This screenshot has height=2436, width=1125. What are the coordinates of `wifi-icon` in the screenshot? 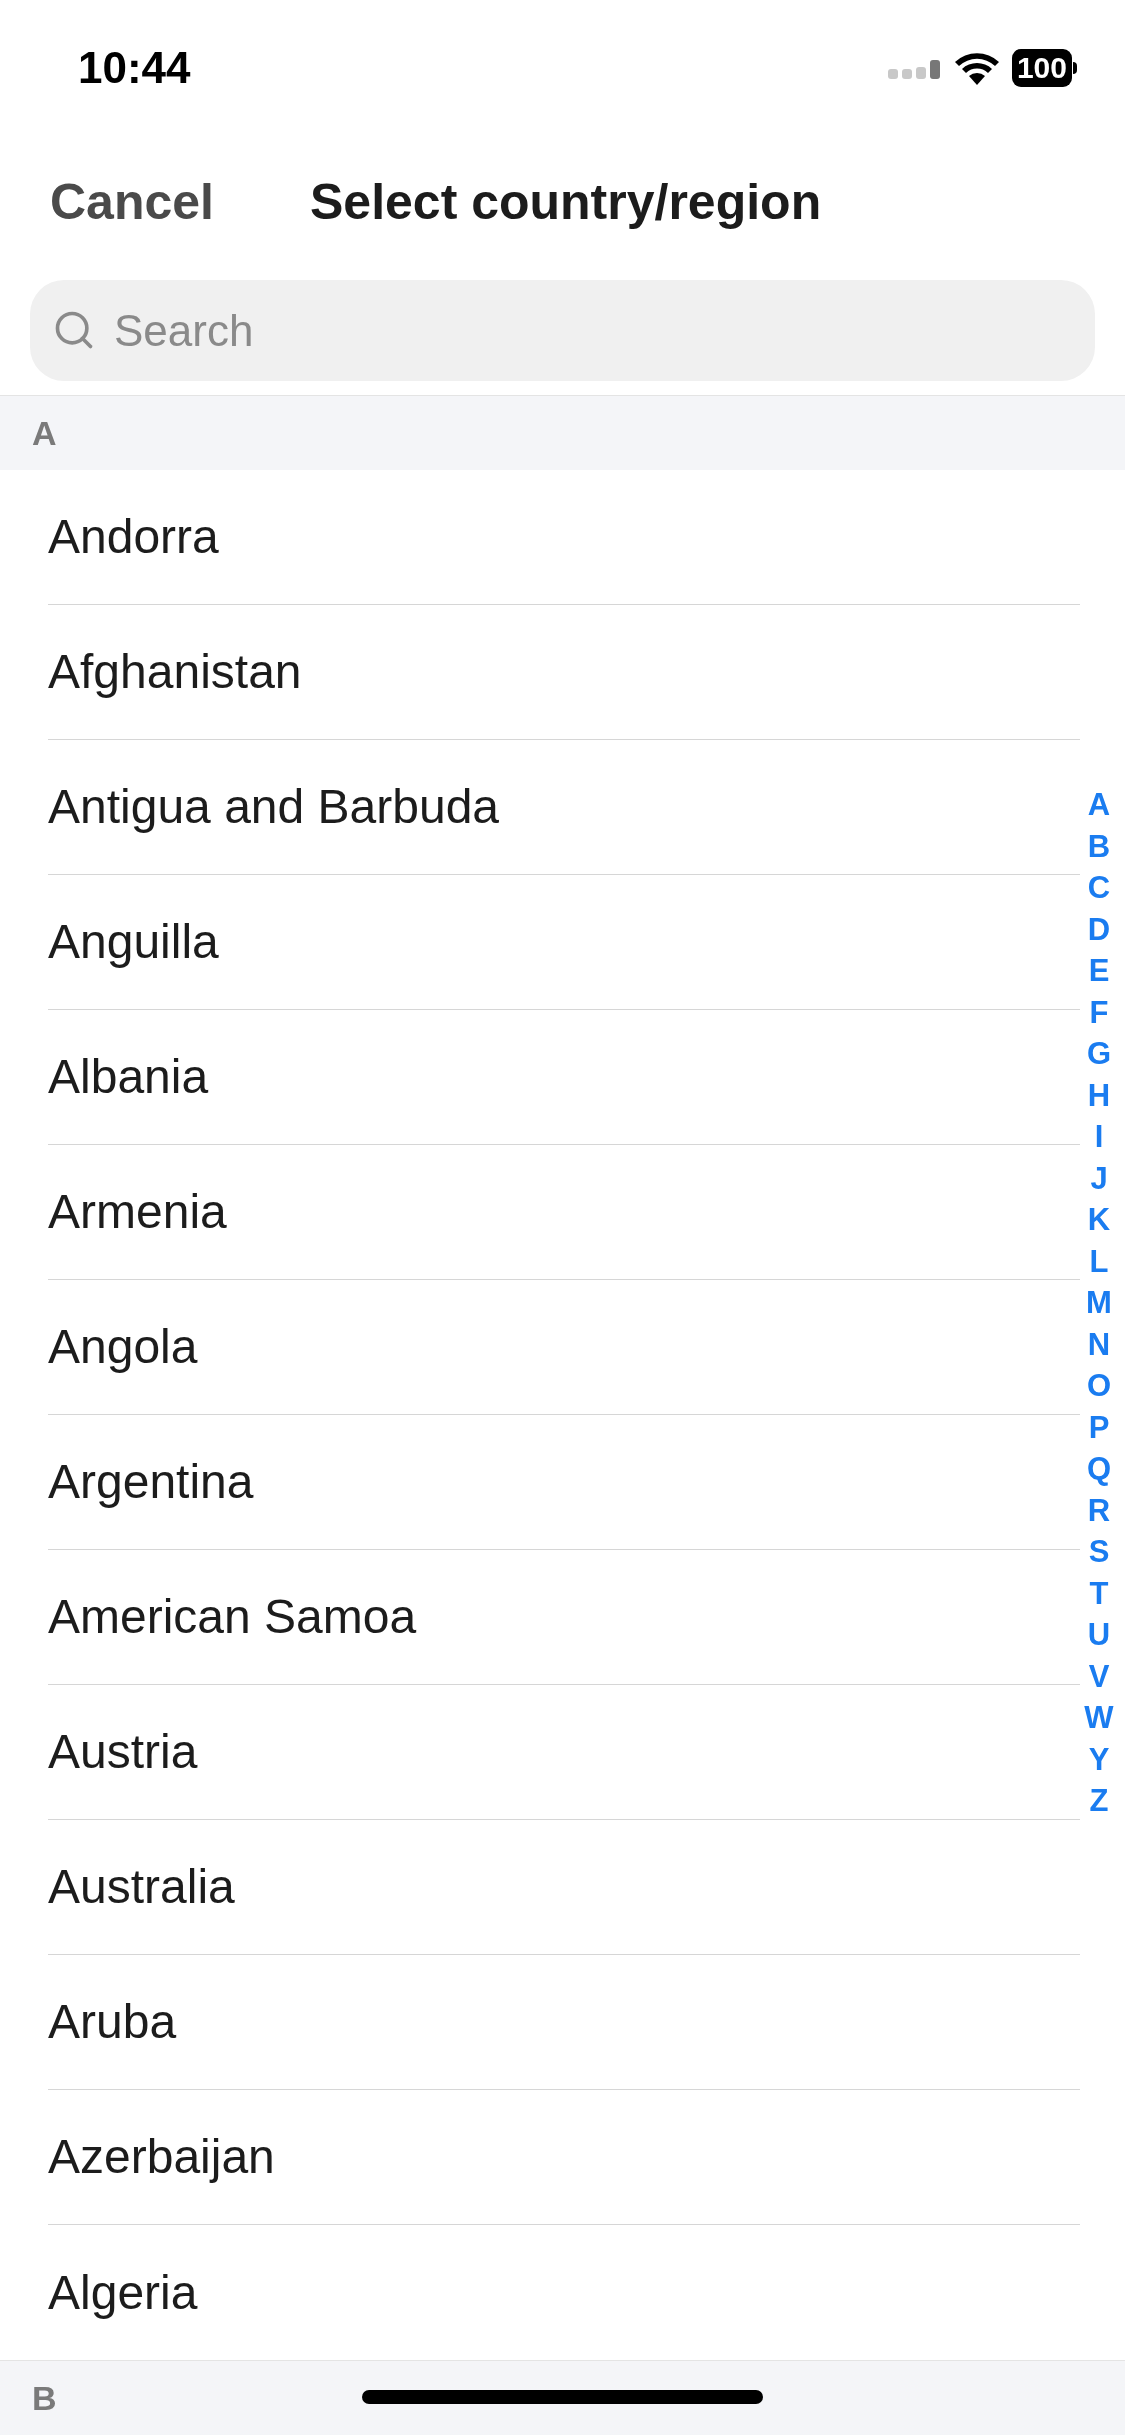 It's located at (976, 67).